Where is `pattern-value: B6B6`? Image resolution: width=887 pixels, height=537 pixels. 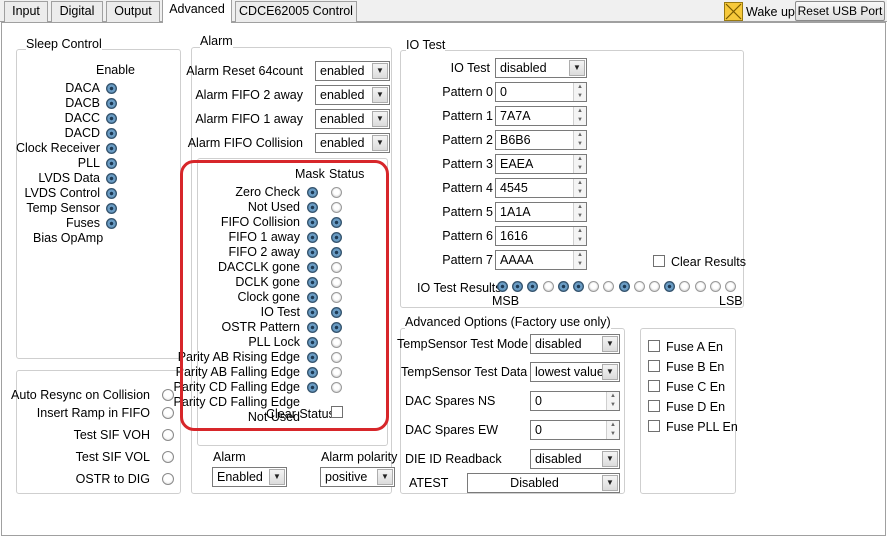 pattern-value: B6B6 is located at coordinates (515, 140).